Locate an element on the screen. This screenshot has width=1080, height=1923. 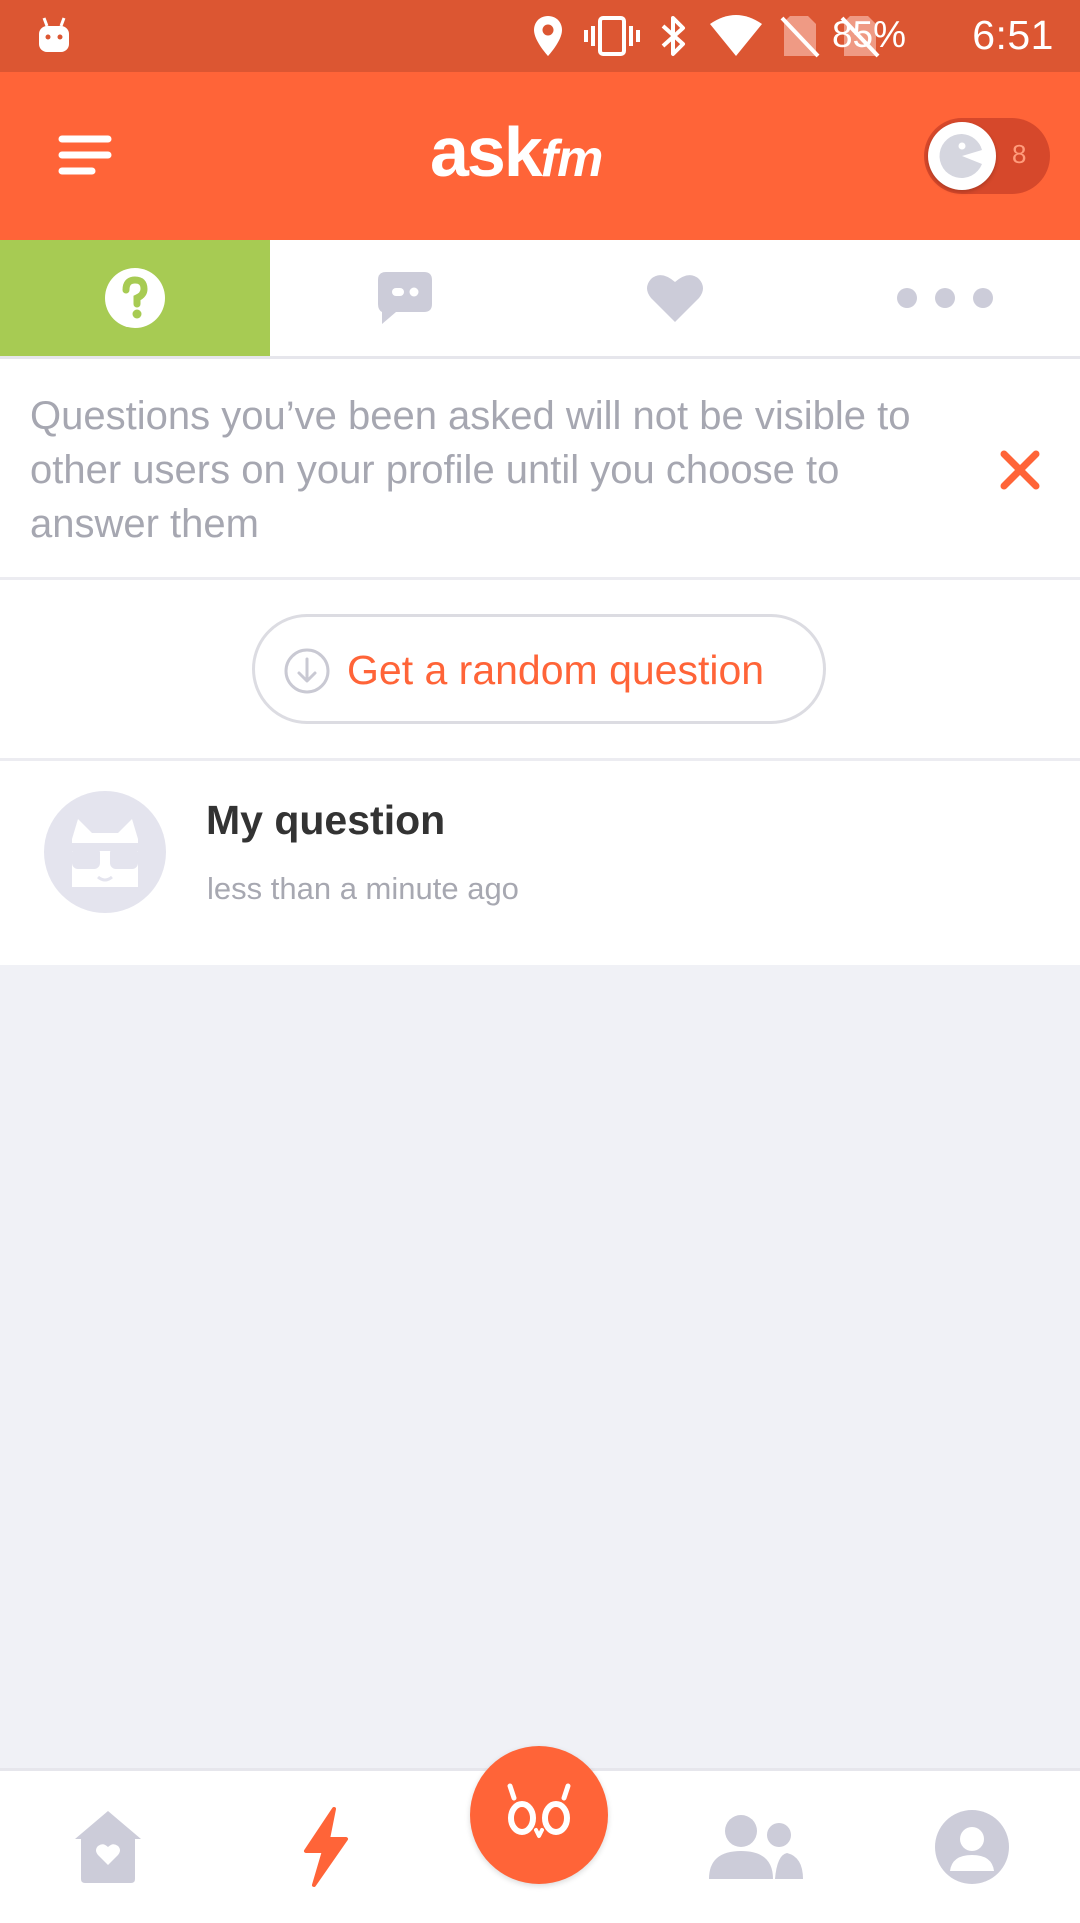
android-icon is located at coordinates (54, 34).